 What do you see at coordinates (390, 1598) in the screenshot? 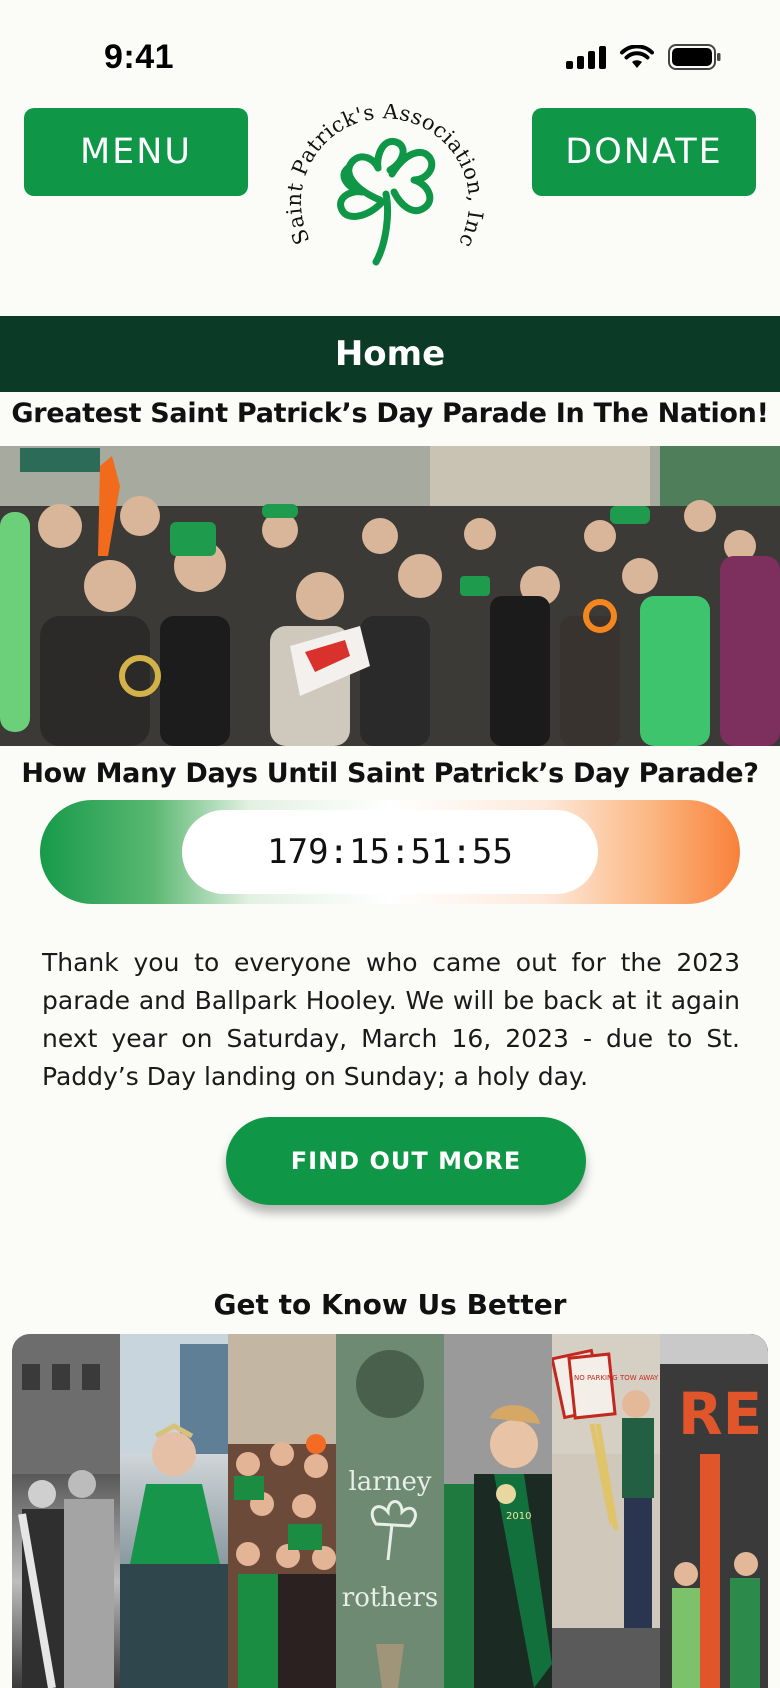
I see `blarney-text-bottom: rothers` at bounding box center [390, 1598].